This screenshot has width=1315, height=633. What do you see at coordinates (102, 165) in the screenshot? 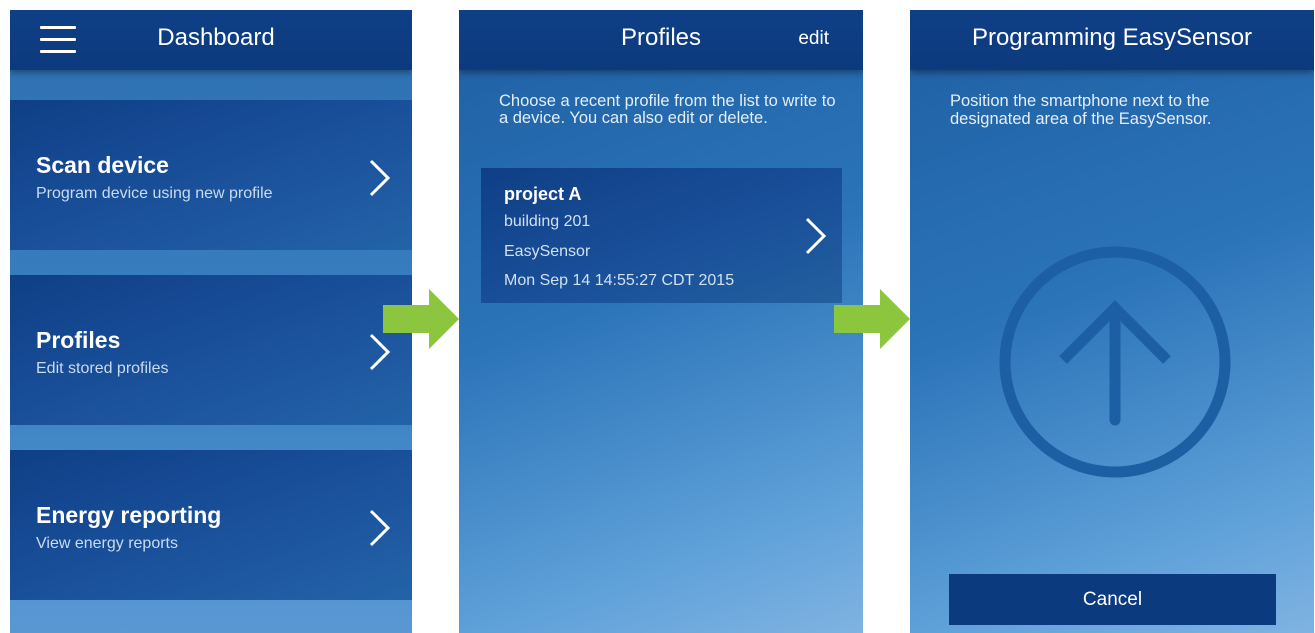
I see `card-title: Scan device` at bounding box center [102, 165].